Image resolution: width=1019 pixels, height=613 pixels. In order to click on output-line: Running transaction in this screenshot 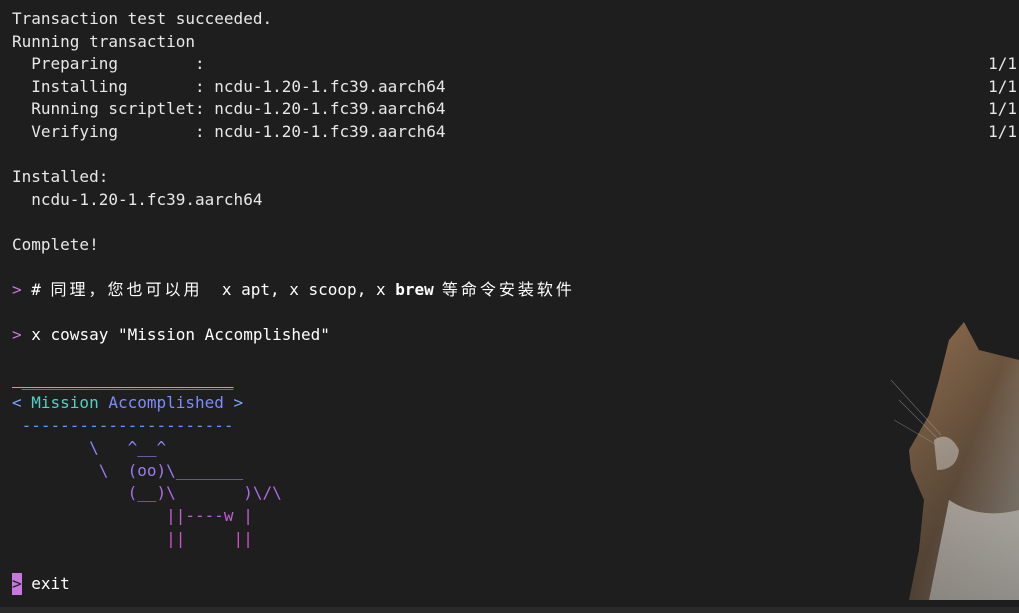, I will do `click(515, 42)`.